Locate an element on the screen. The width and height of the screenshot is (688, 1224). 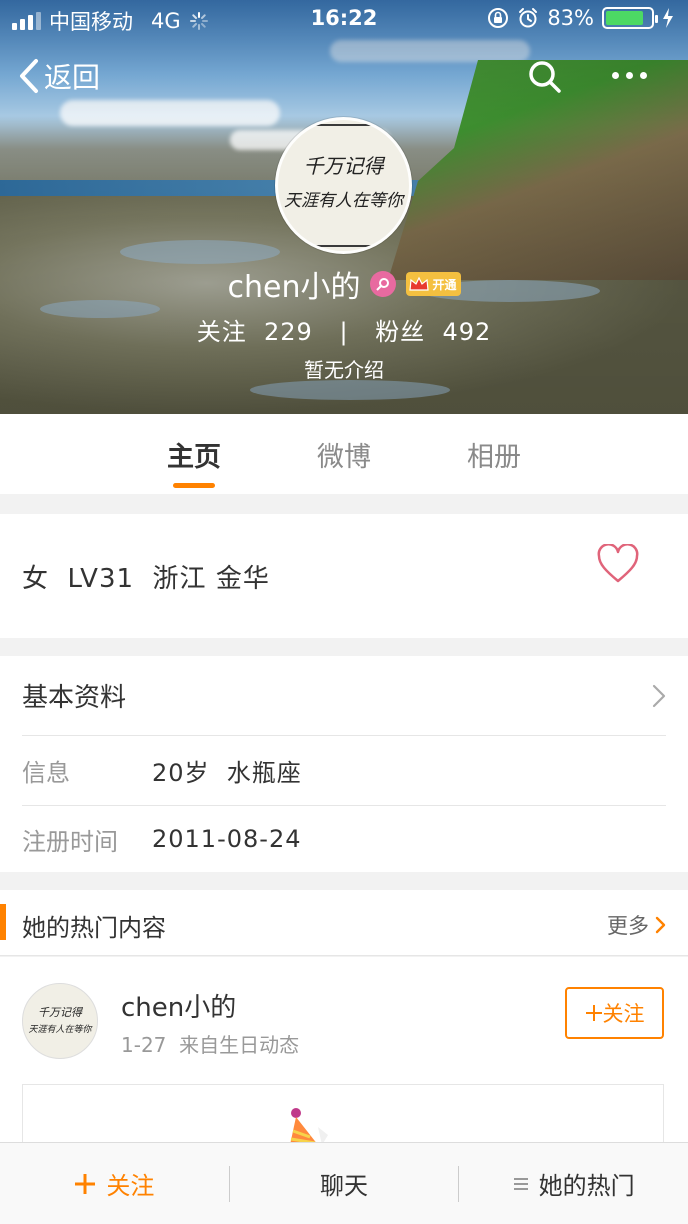
more-label: 更多 is located at coordinates (628, 926).